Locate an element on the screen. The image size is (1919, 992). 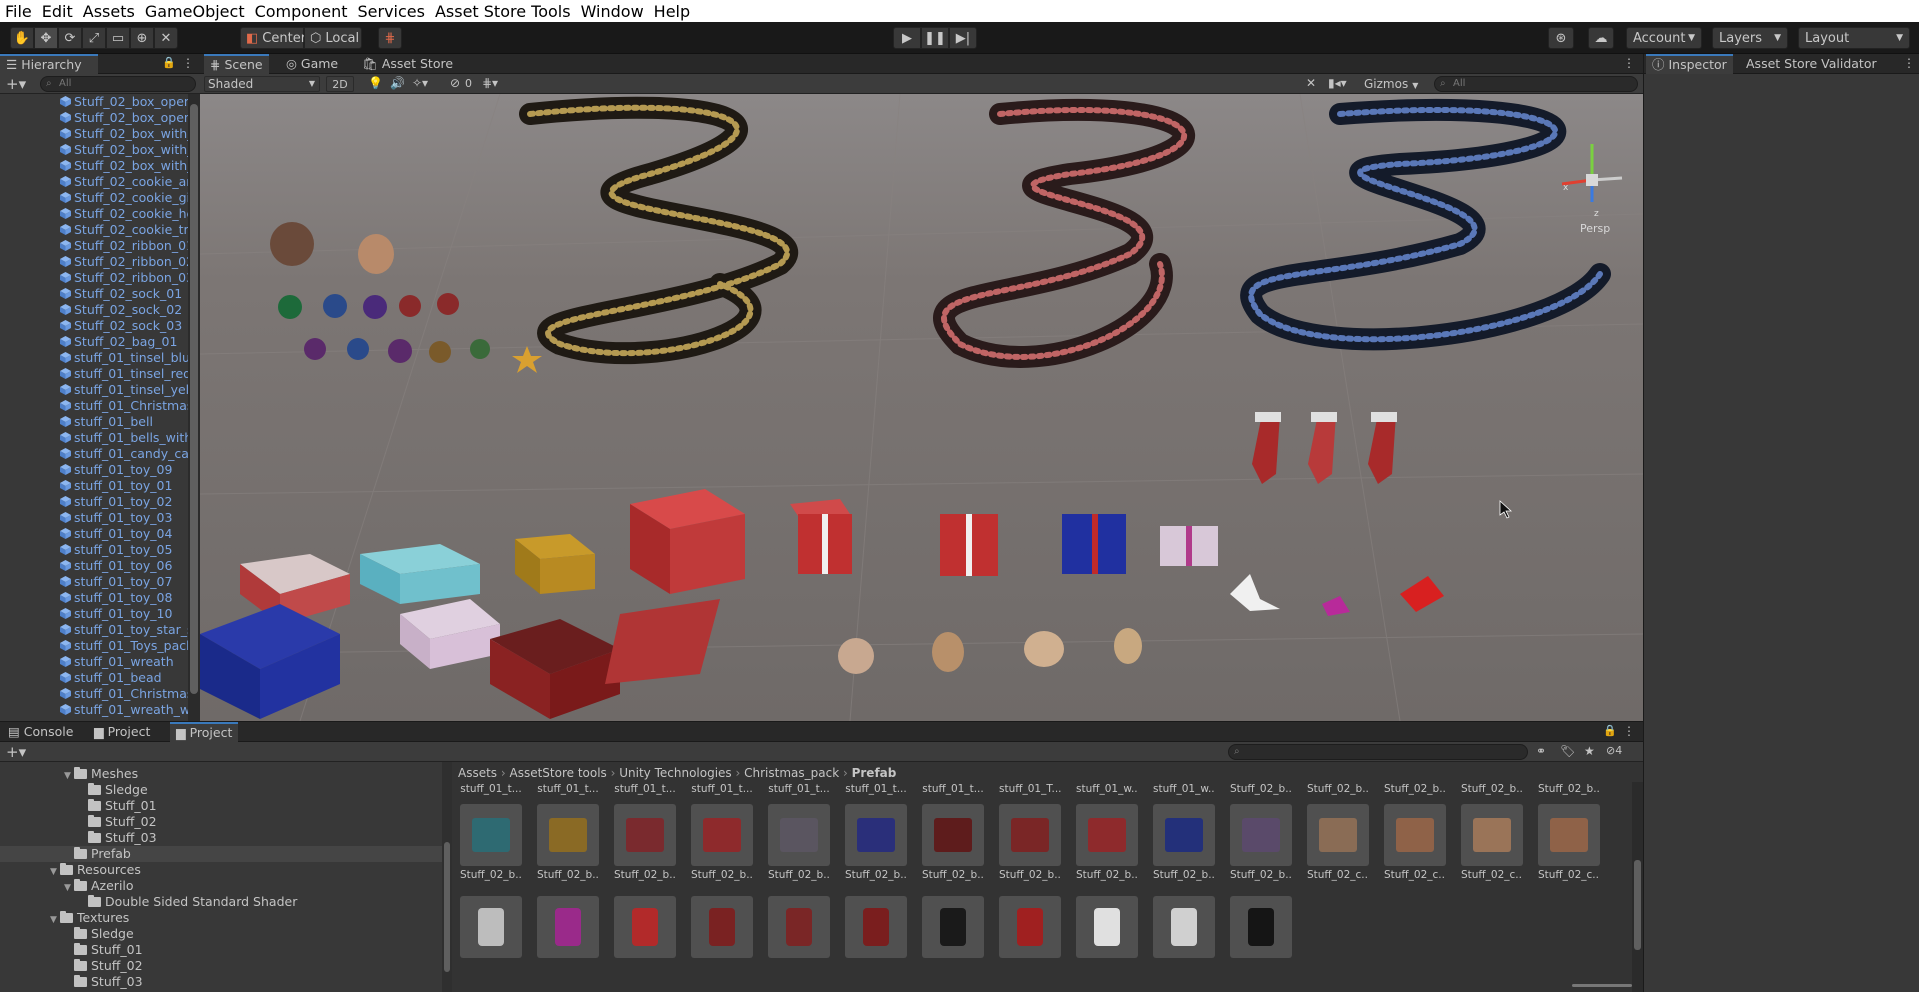
pause-button: ❚❚ is located at coordinates (935, 38).